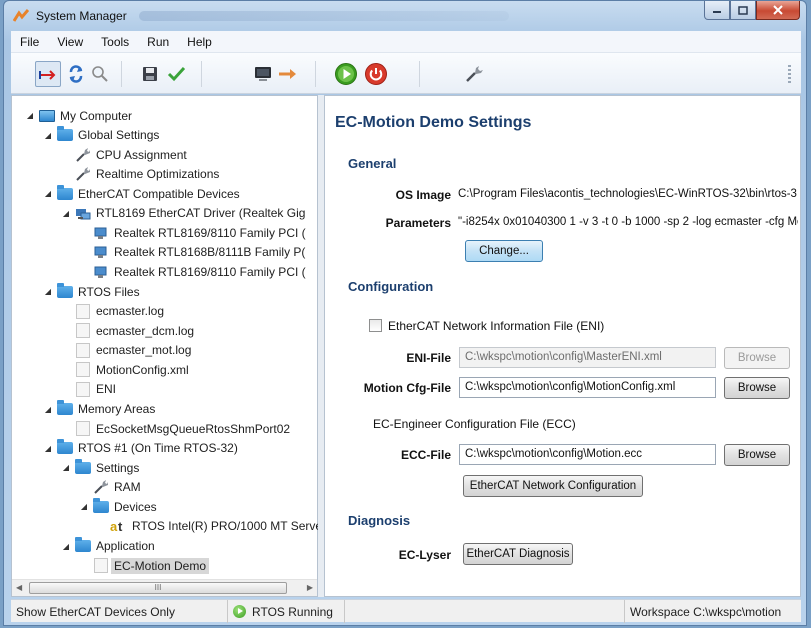  Describe the element at coordinates (114, 526) in the screenshot. I see `svg-text: a` at that location.